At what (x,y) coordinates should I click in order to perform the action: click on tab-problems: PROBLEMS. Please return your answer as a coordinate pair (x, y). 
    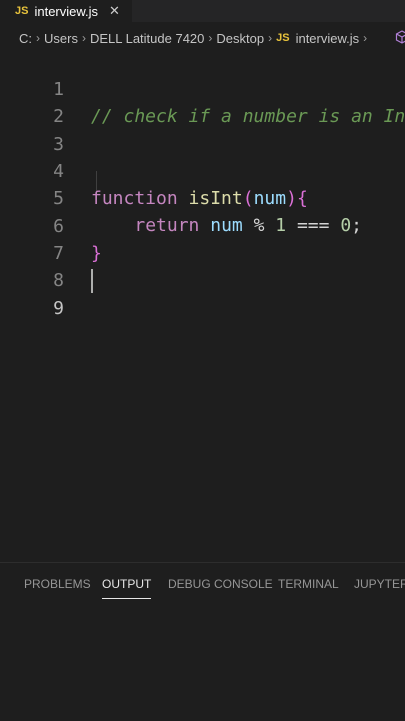
    Looking at the image, I should click on (57, 584).